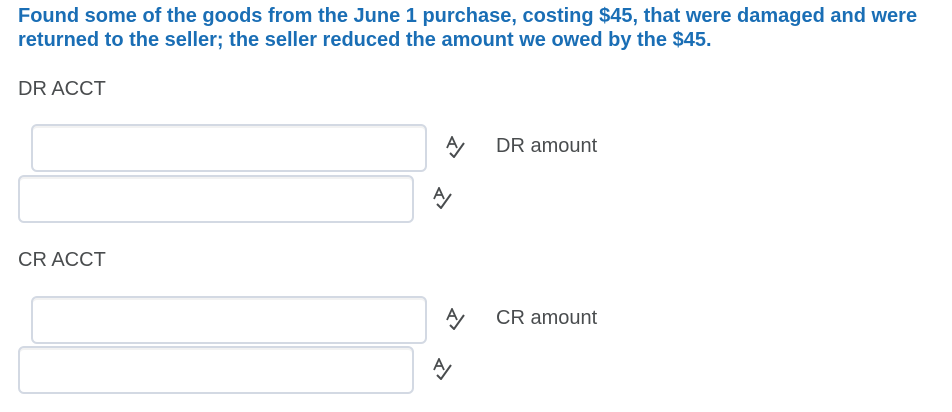 Image resolution: width=952 pixels, height=412 pixels. I want to click on cr-amount-label: CR amount, so click(547, 318).